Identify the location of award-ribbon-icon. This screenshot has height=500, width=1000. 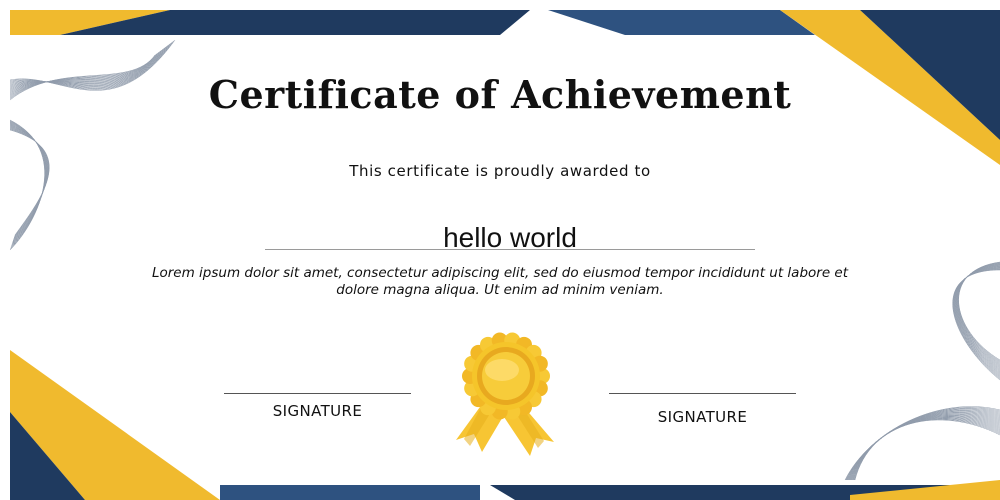
(505, 394).